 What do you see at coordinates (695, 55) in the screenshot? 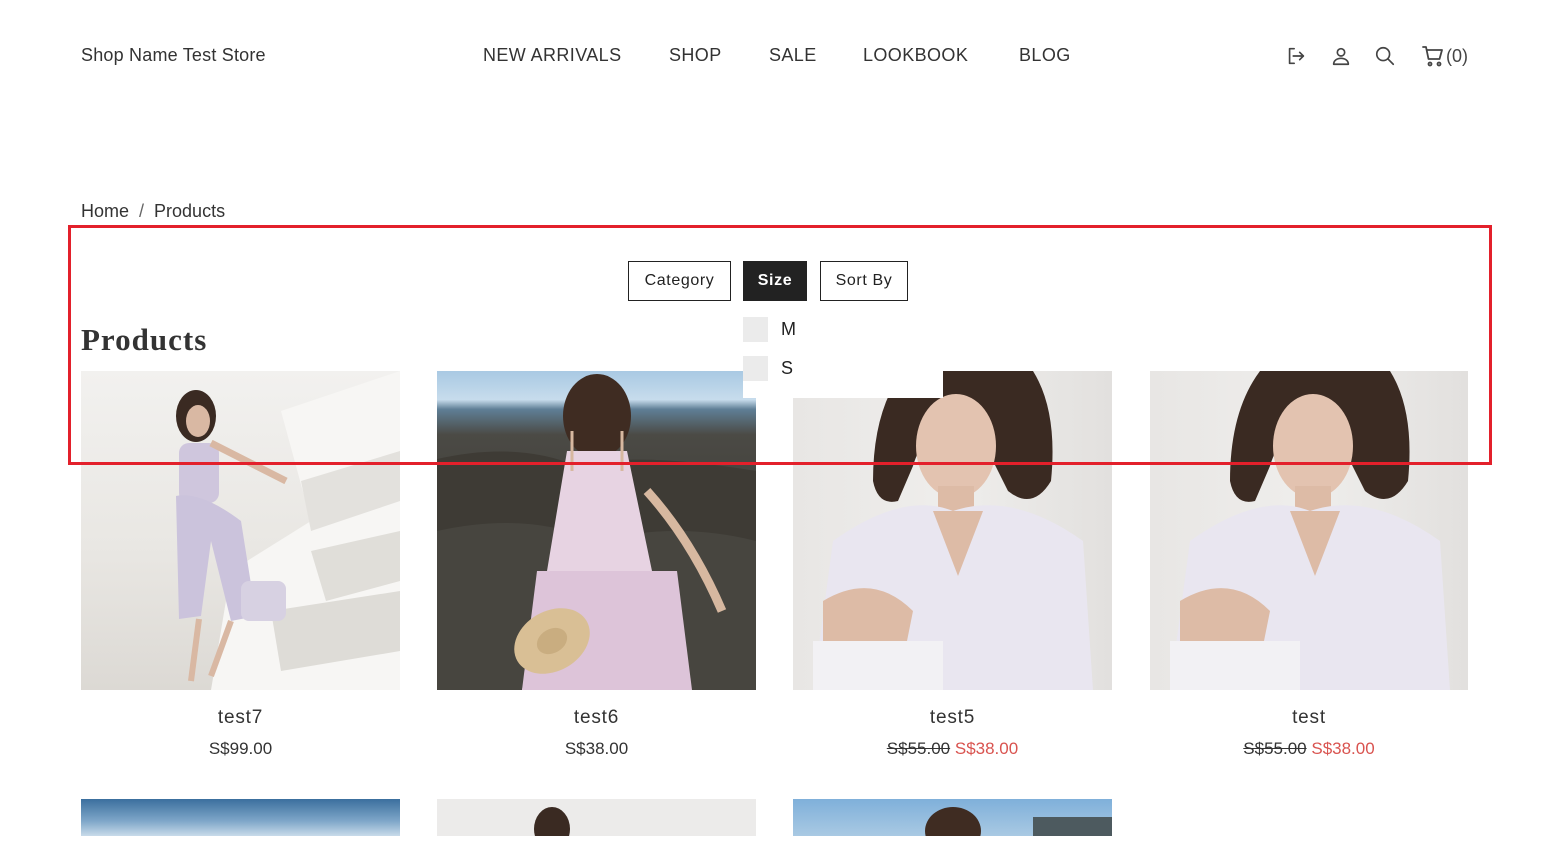
I see `nav-shop: SHOP` at bounding box center [695, 55].